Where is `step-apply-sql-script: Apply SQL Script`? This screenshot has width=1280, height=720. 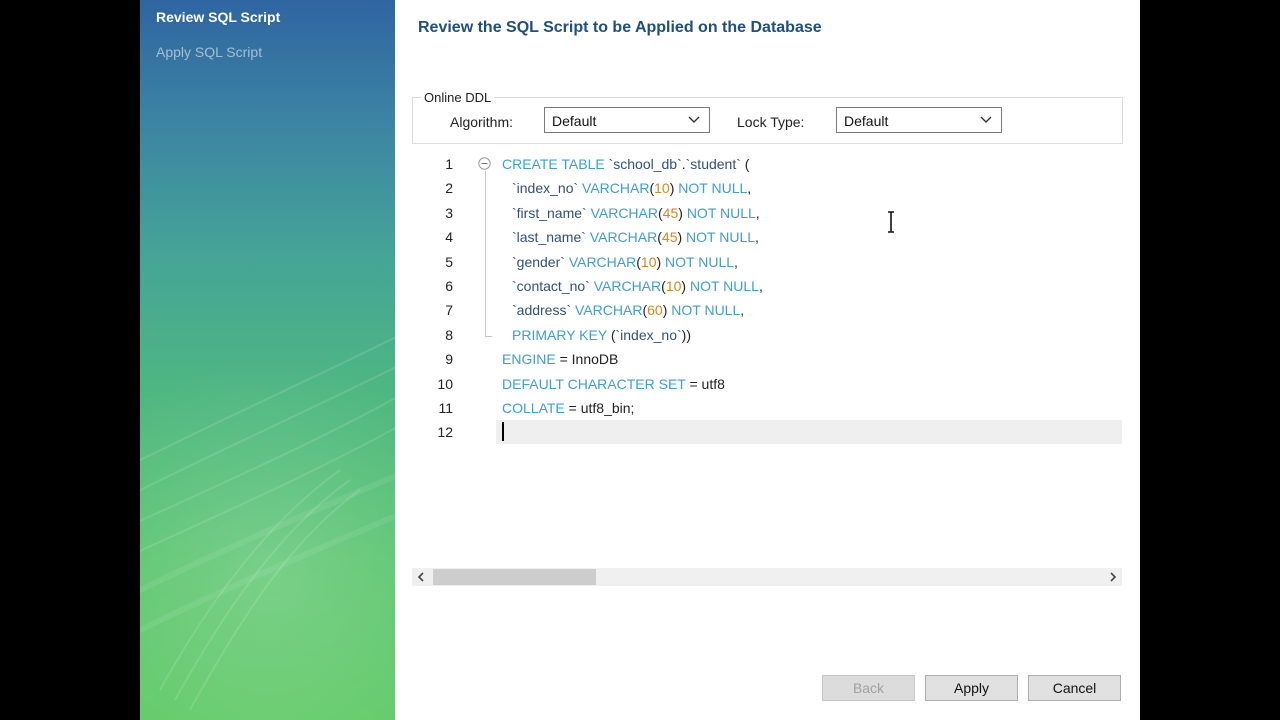 step-apply-sql-script: Apply SQL Script is located at coordinates (209, 52).